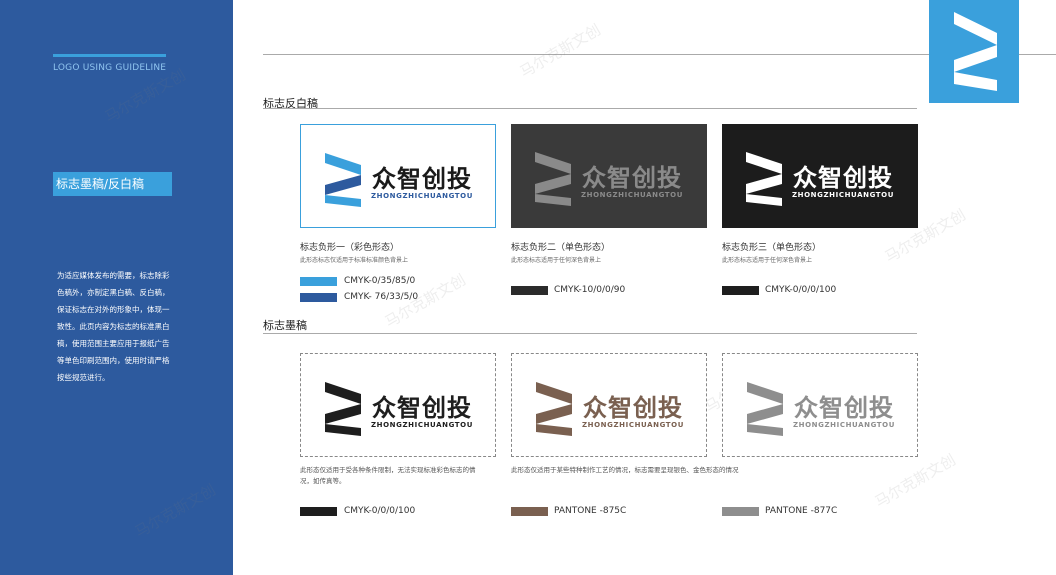 The width and height of the screenshot is (1056, 575). Describe the element at coordinates (380, 281) in the screenshot. I see `swatch-label: CMYK-0/35/85/0` at that location.